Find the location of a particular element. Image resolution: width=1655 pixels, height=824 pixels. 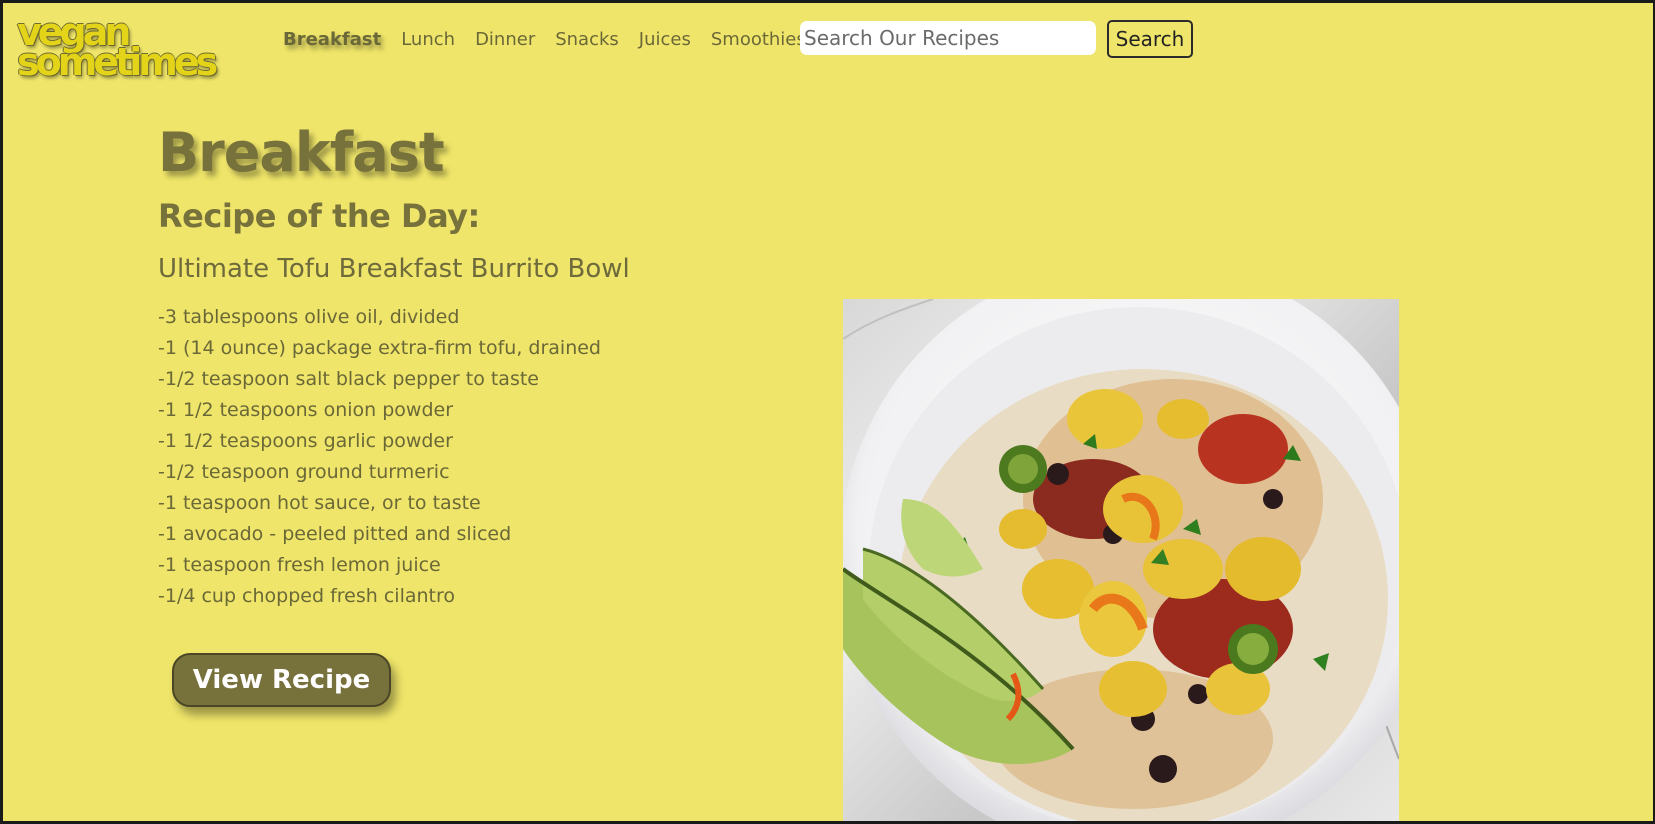

recipe-name: Ultimate Tofu Breakfast Burrito Bowl is located at coordinates (394, 269).